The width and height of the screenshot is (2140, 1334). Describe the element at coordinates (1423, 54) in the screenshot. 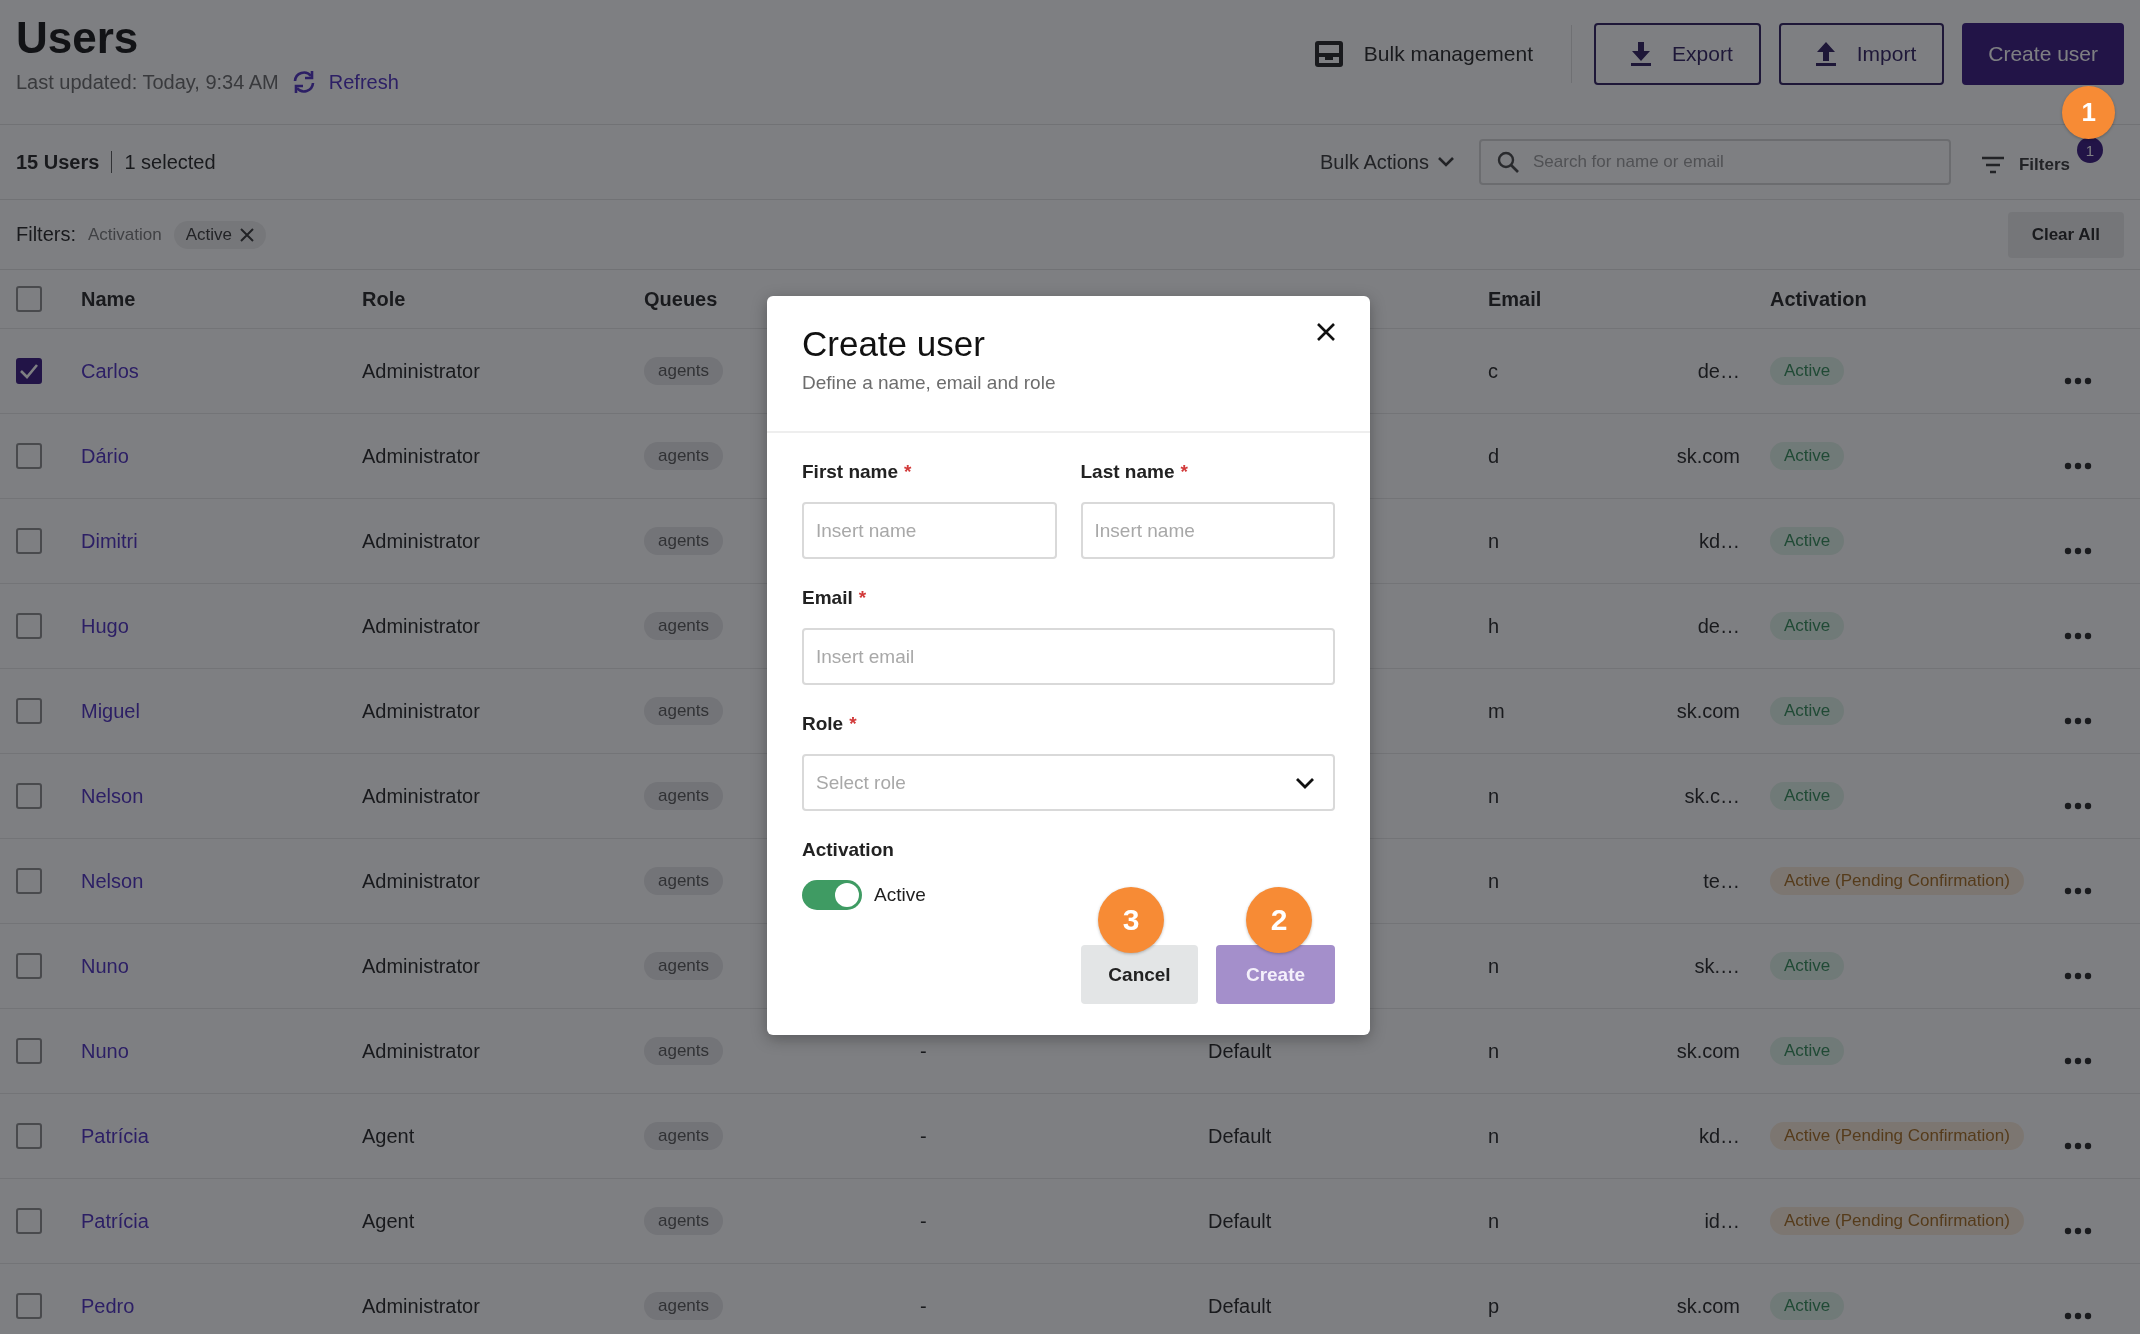

I see `bulk-management-button: Bulk management` at that location.